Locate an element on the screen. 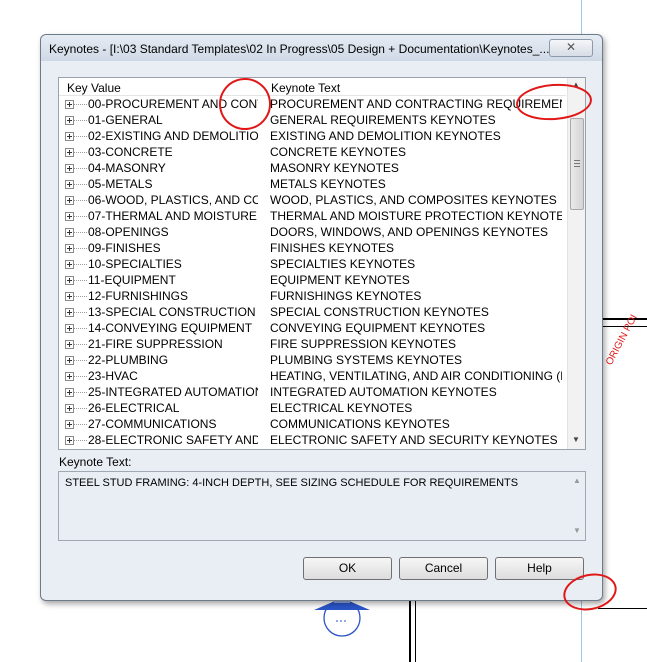 This screenshot has width=647, height=662. keynote-text-cell: DOORS, WINDOWS, AND OPENINGS KEYNOTES is located at coordinates (409, 232).